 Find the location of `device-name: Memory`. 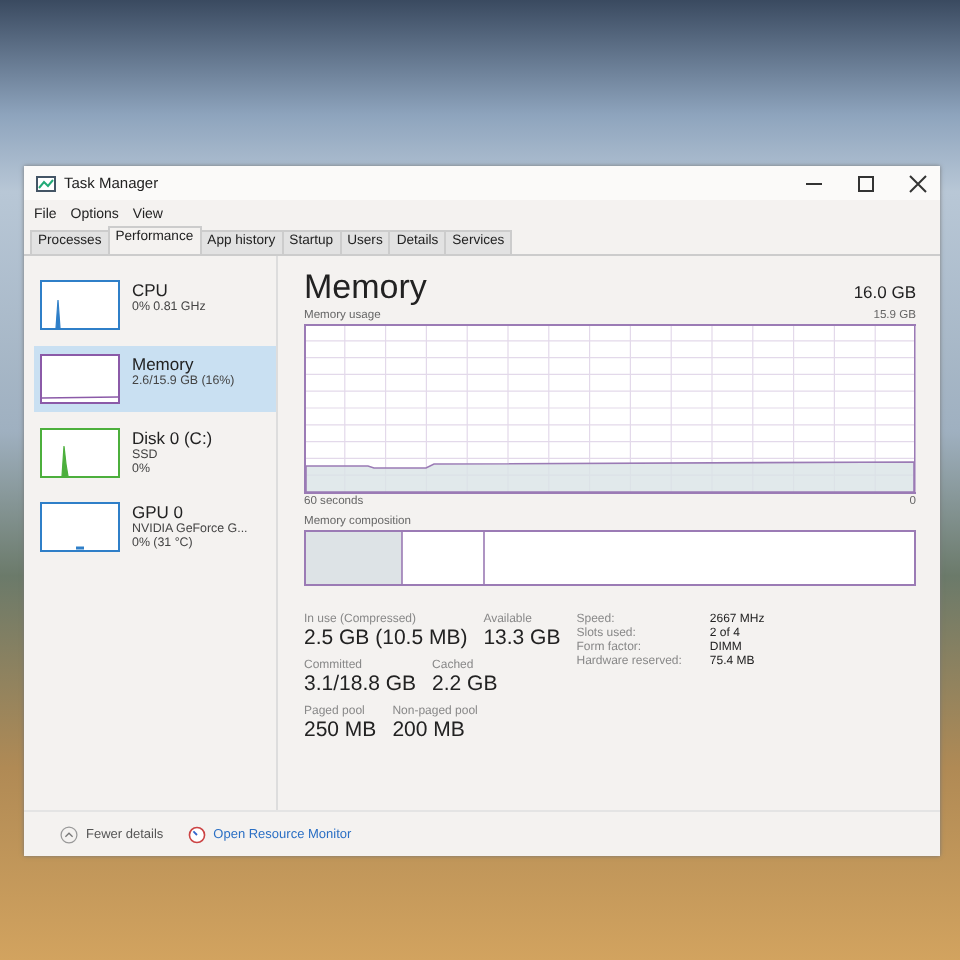

device-name: Memory is located at coordinates (164, 364).